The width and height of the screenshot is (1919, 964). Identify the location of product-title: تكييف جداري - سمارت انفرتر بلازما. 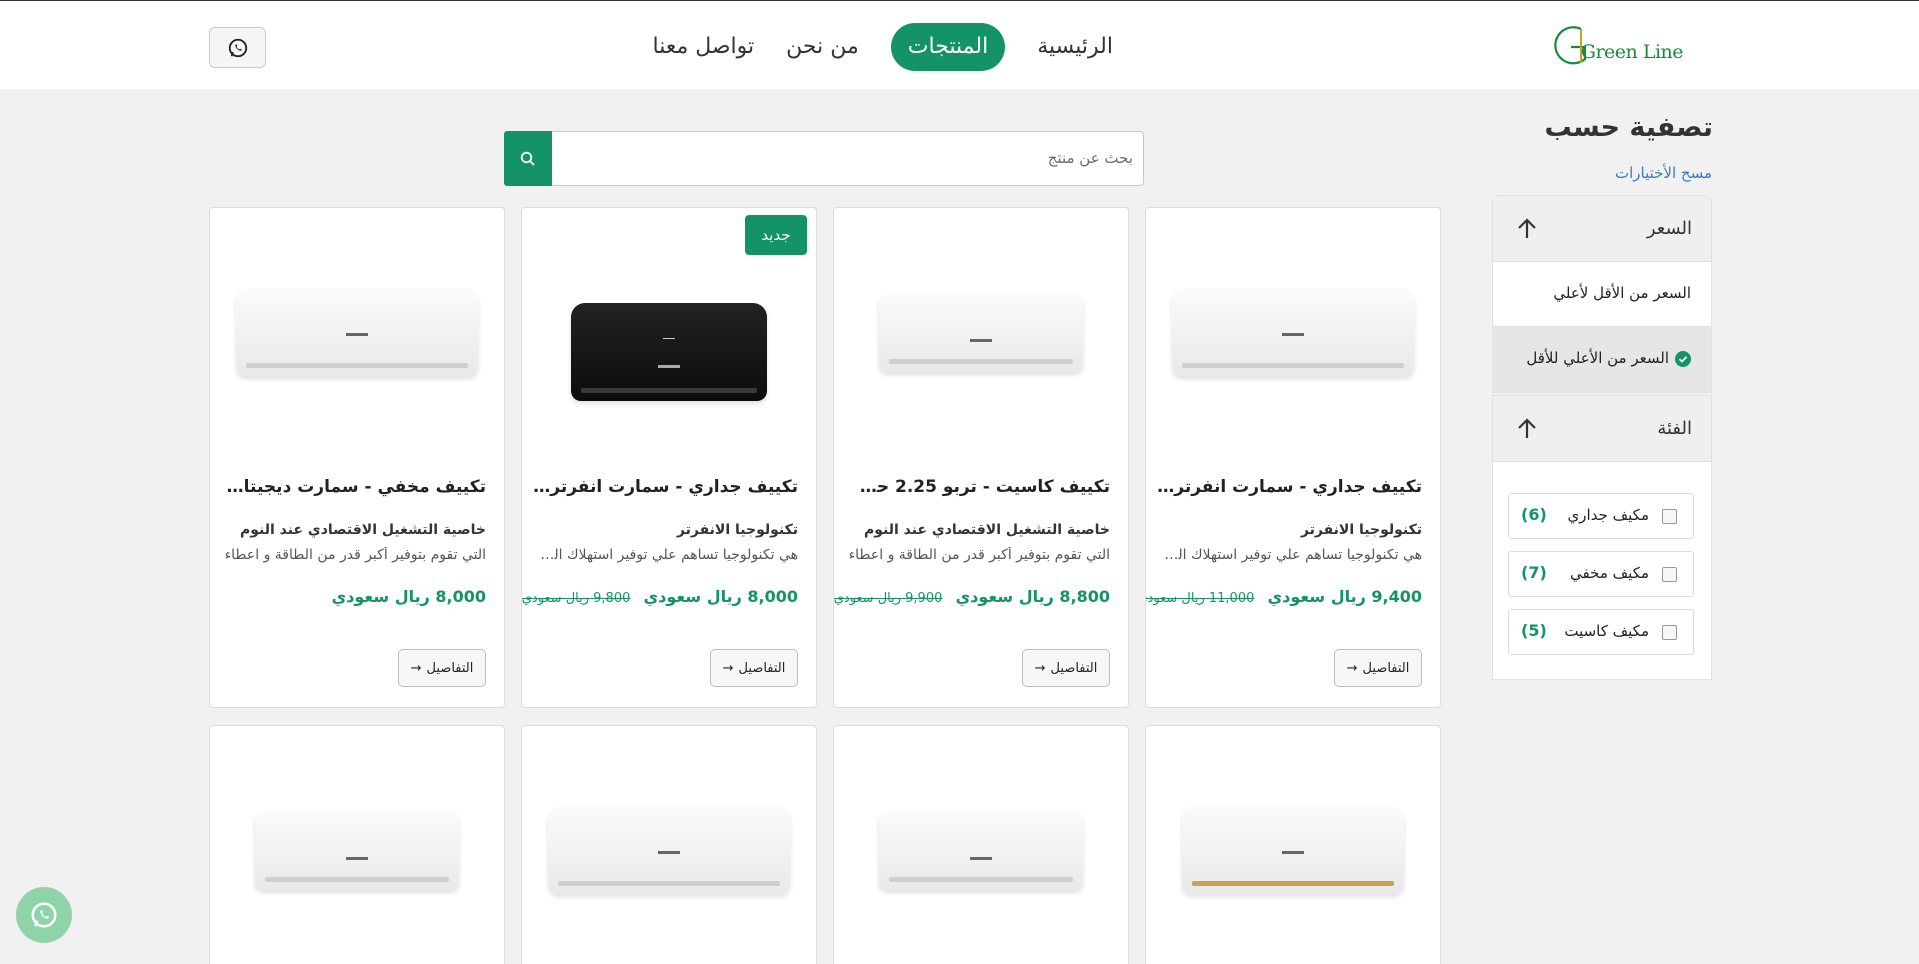
(665, 487).